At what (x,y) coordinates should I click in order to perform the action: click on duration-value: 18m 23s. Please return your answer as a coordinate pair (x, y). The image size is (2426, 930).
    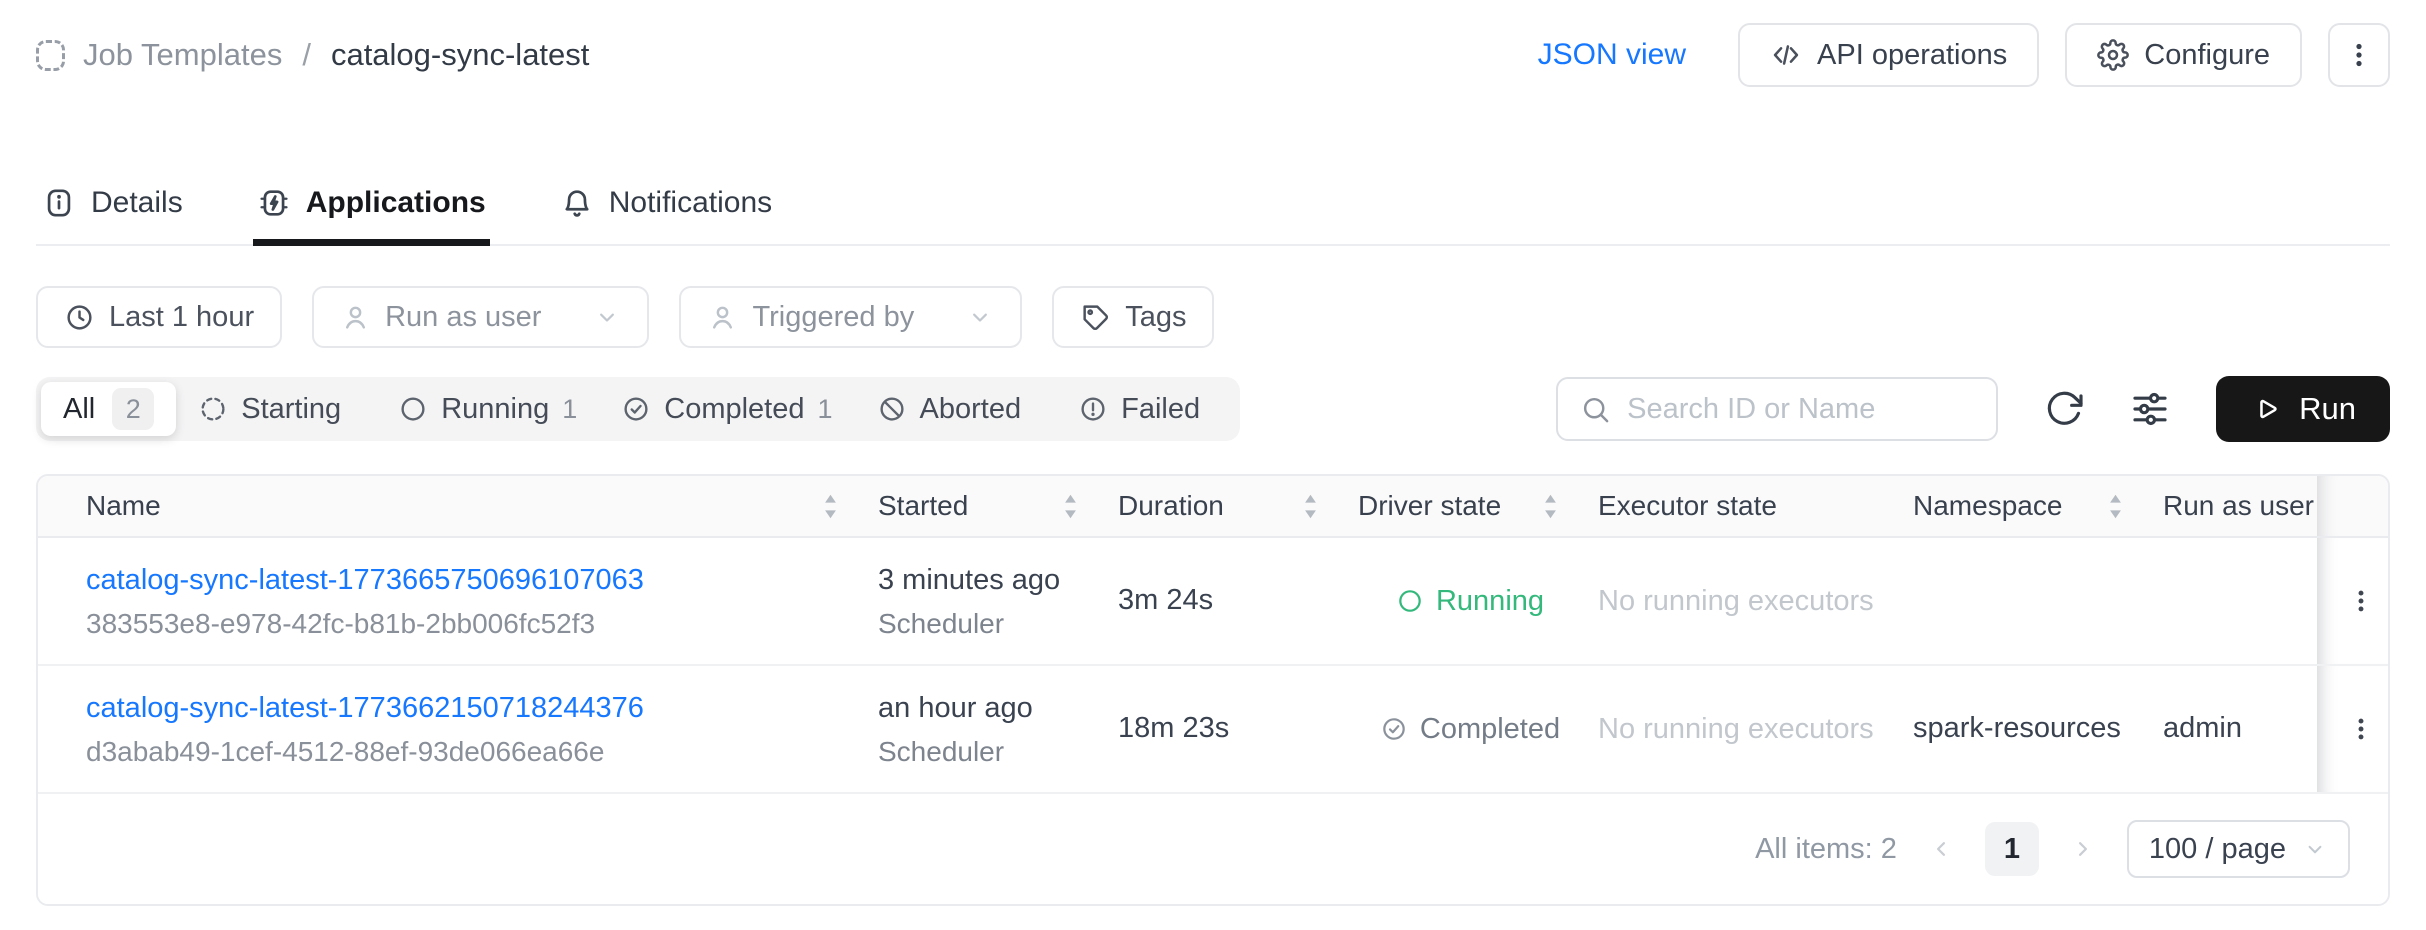
    Looking at the image, I should click on (1174, 728).